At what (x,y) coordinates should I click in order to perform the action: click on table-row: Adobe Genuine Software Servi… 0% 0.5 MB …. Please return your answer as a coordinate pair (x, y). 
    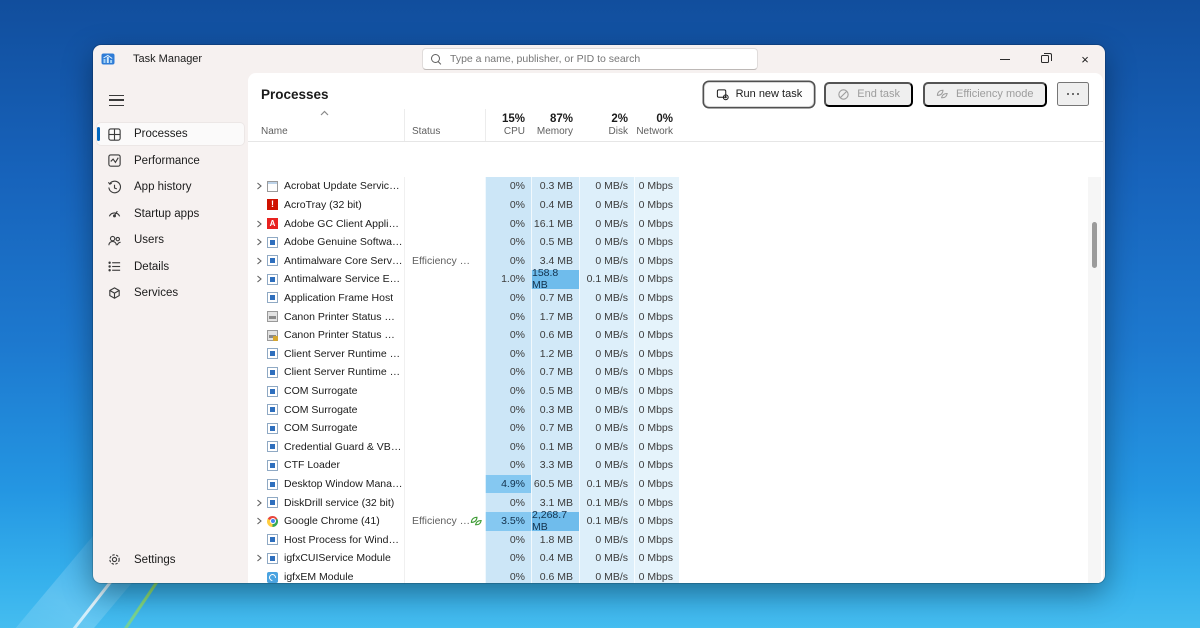
    Looking at the image, I should click on (675, 242).